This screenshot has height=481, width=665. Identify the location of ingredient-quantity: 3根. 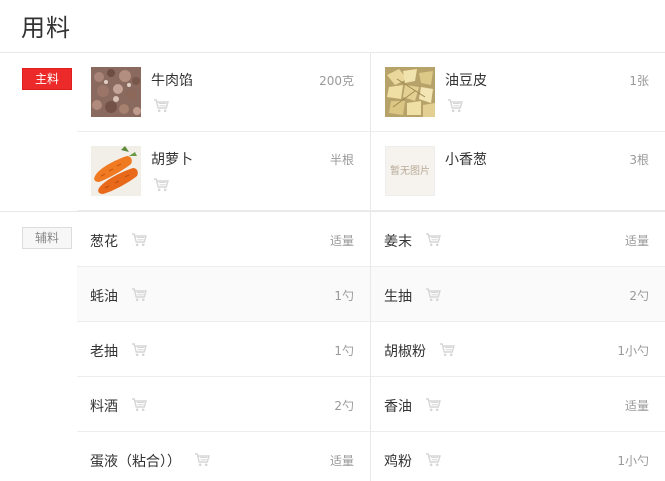
(639, 160).